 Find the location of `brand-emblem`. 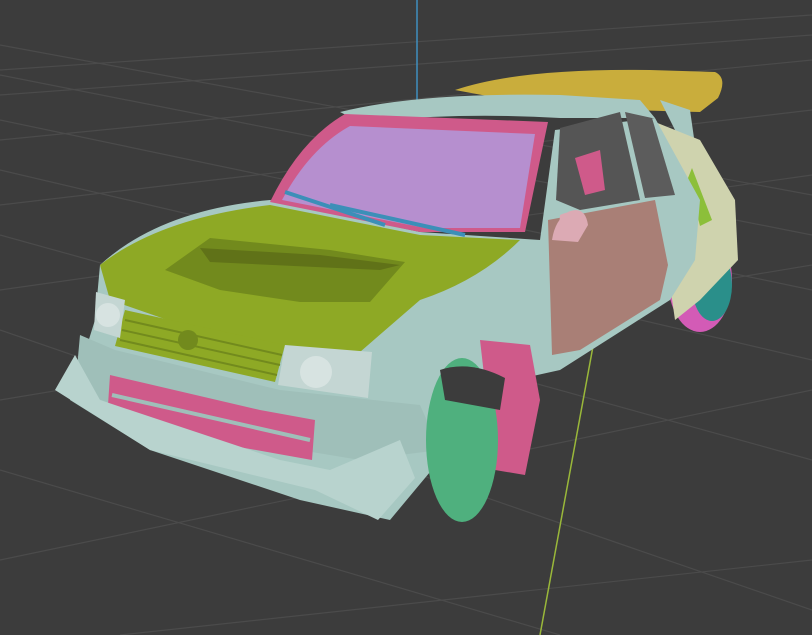

brand-emblem is located at coordinates (188, 340).